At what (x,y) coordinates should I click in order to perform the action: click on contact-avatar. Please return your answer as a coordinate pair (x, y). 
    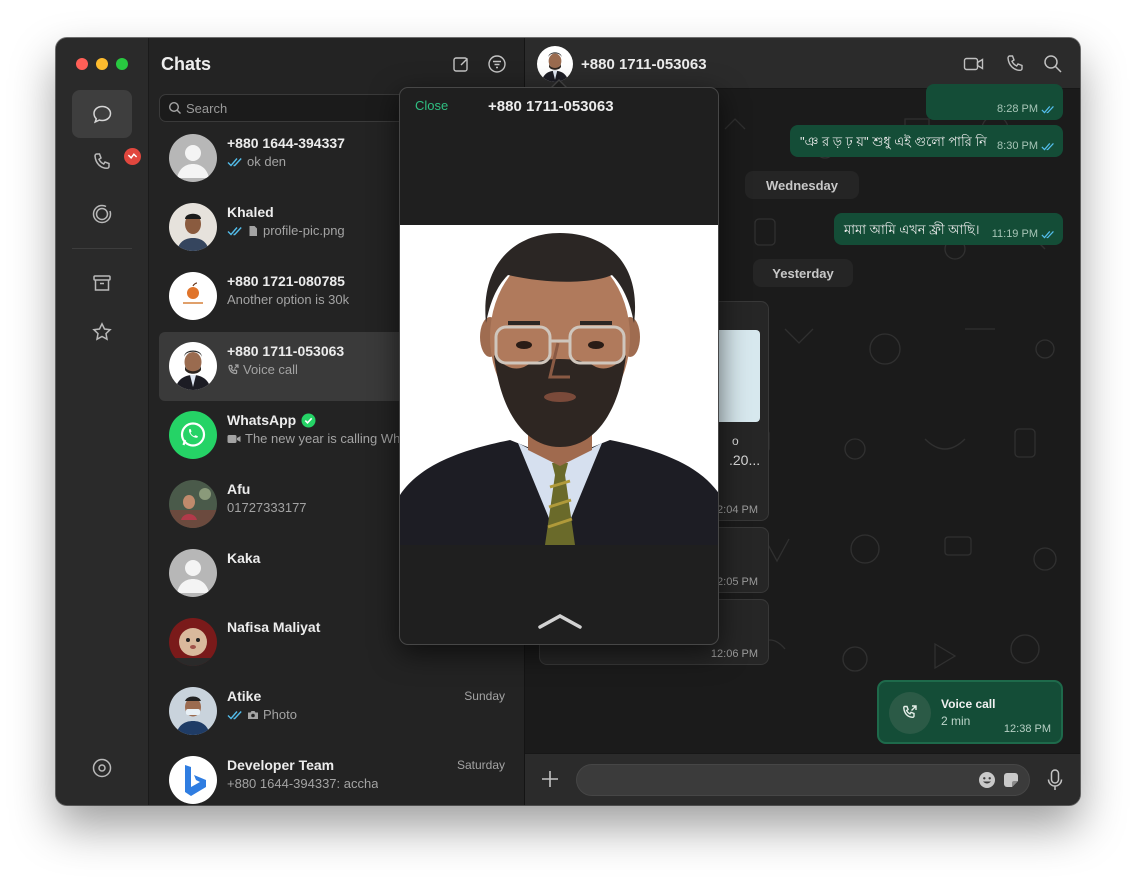
    Looking at the image, I should click on (555, 64).